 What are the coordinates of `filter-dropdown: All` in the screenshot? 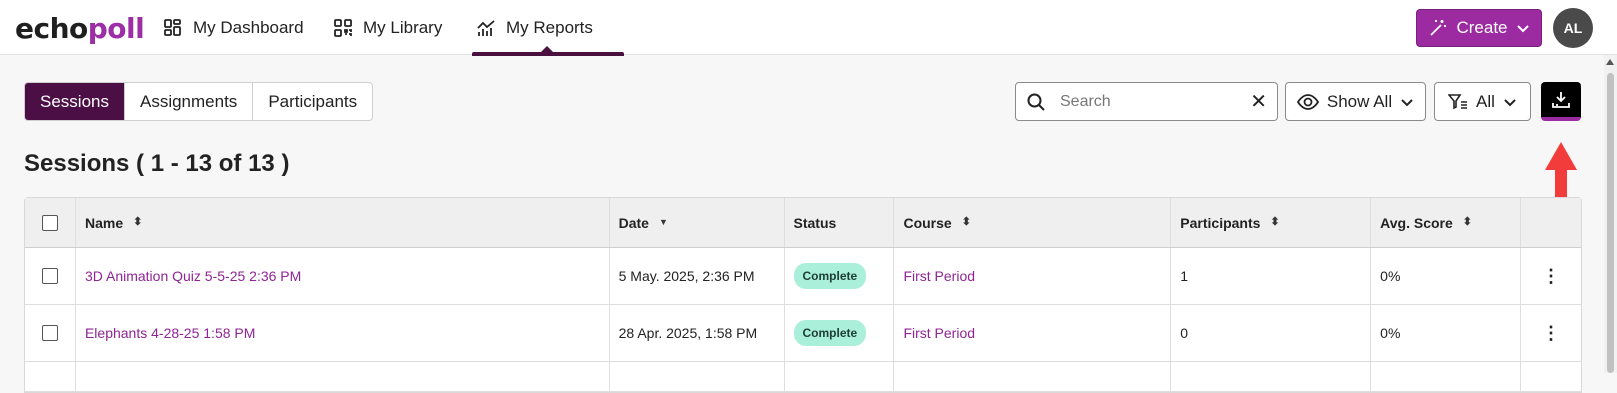 It's located at (1482, 101).